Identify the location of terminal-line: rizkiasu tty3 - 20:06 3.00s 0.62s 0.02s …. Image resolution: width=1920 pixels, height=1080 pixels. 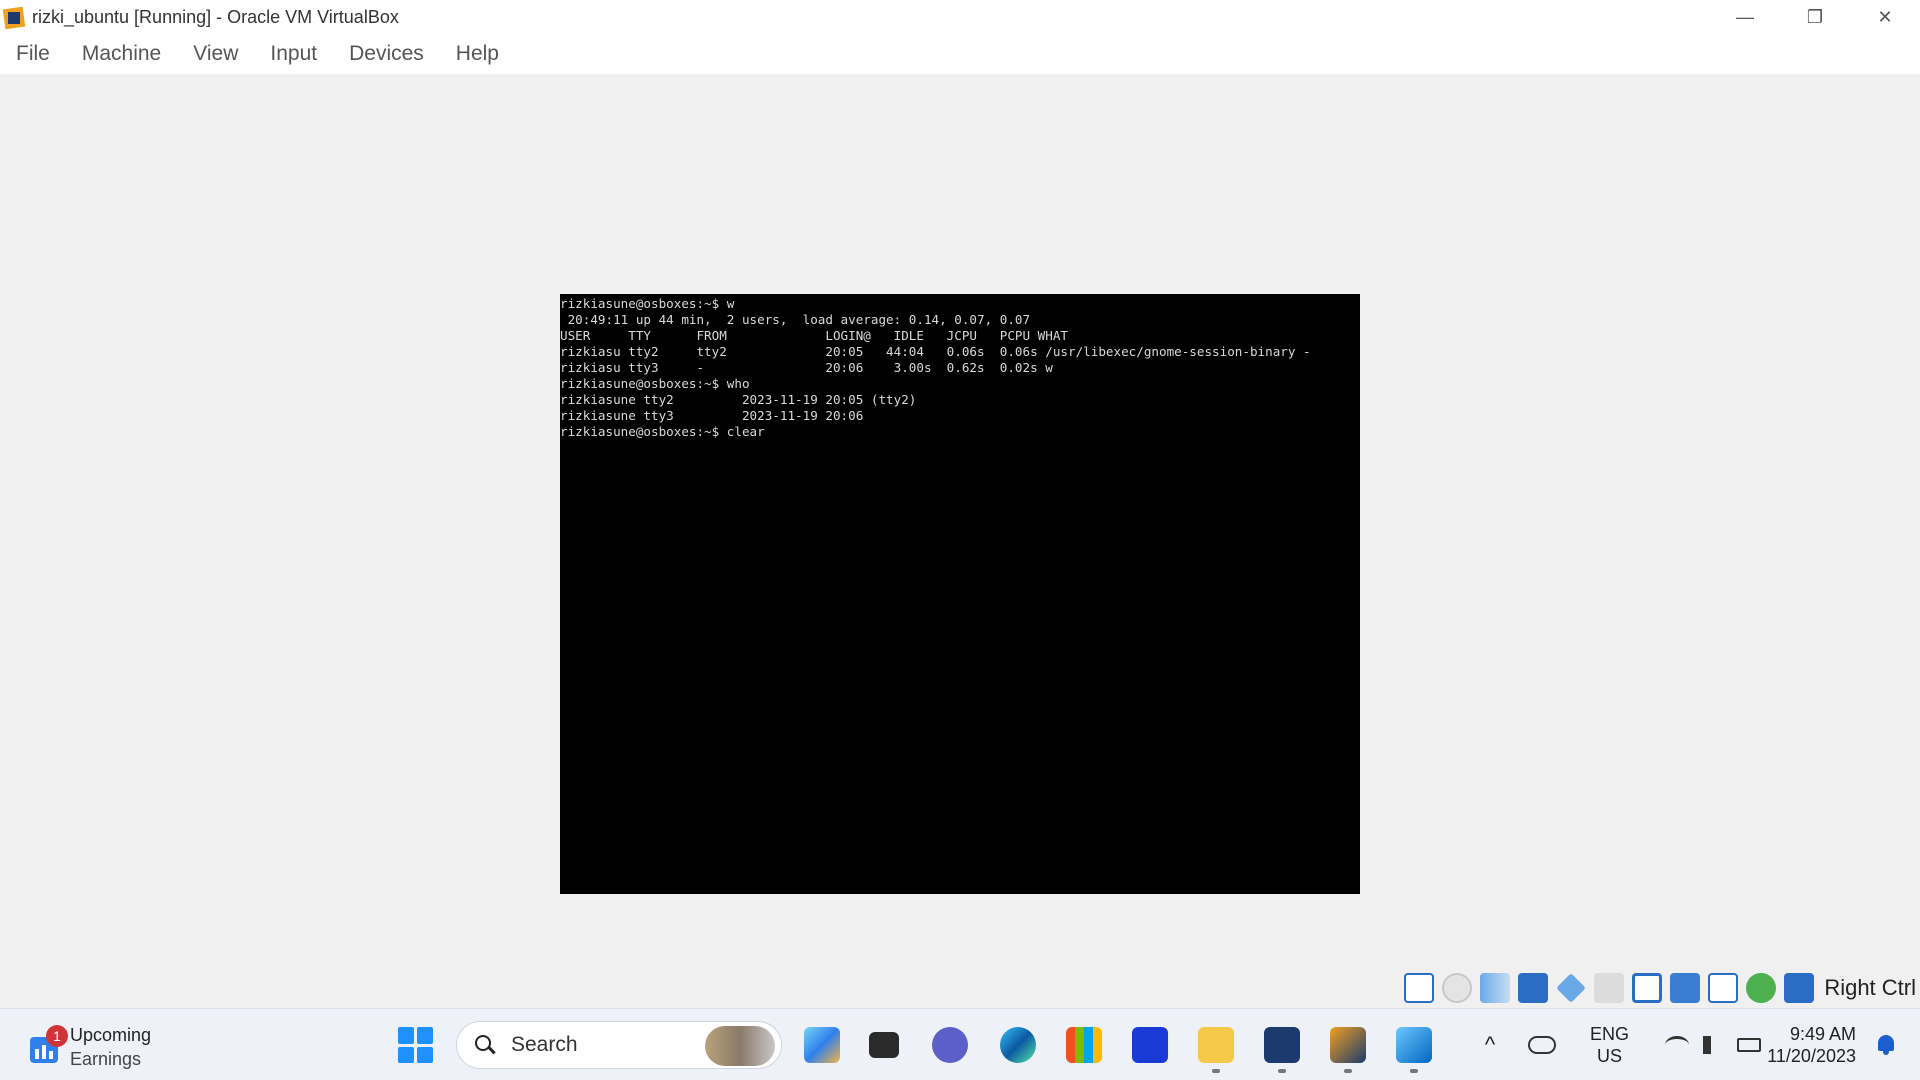
(806, 367).